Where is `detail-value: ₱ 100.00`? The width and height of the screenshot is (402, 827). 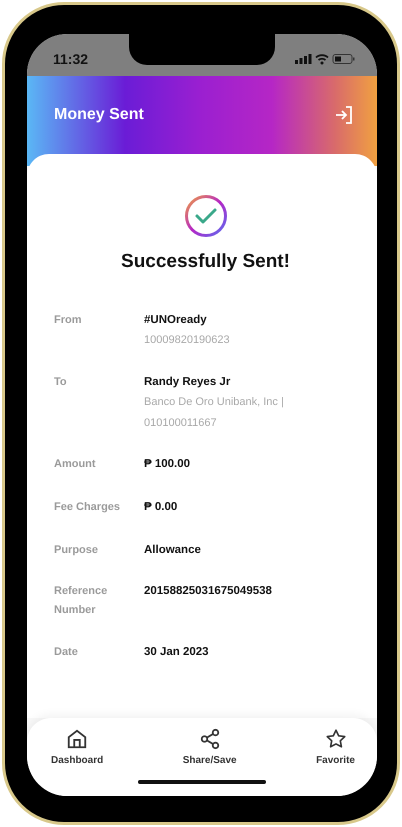
detail-value: ₱ 100.00 is located at coordinates (168, 464).